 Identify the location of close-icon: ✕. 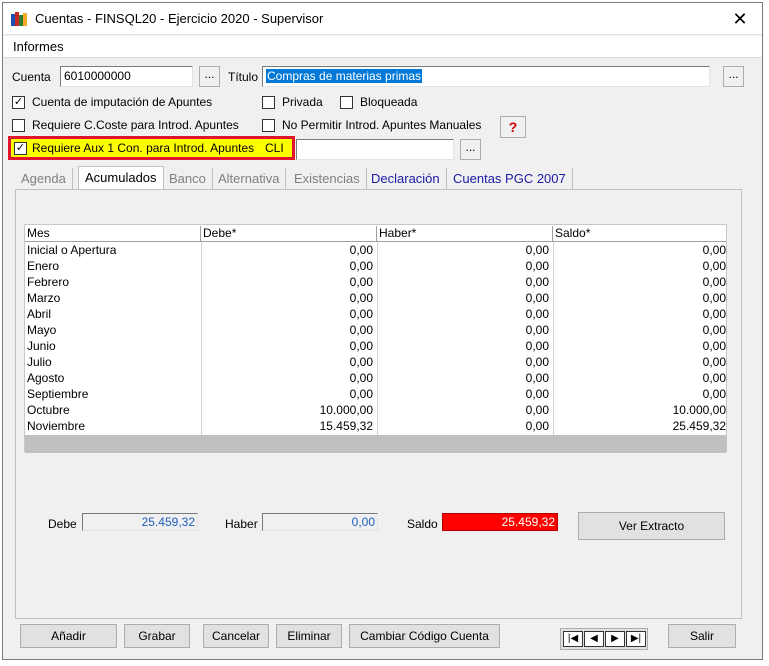
(740, 19).